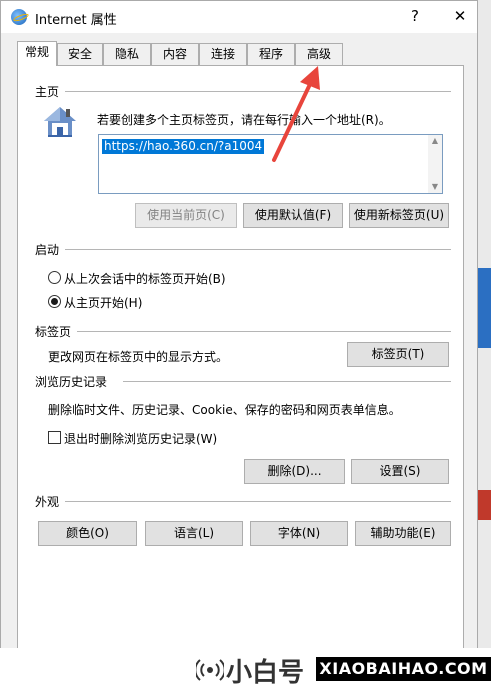  Describe the element at coordinates (403, 533) in the screenshot. I see `accessibility-button: 辅助功能(E)` at that location.